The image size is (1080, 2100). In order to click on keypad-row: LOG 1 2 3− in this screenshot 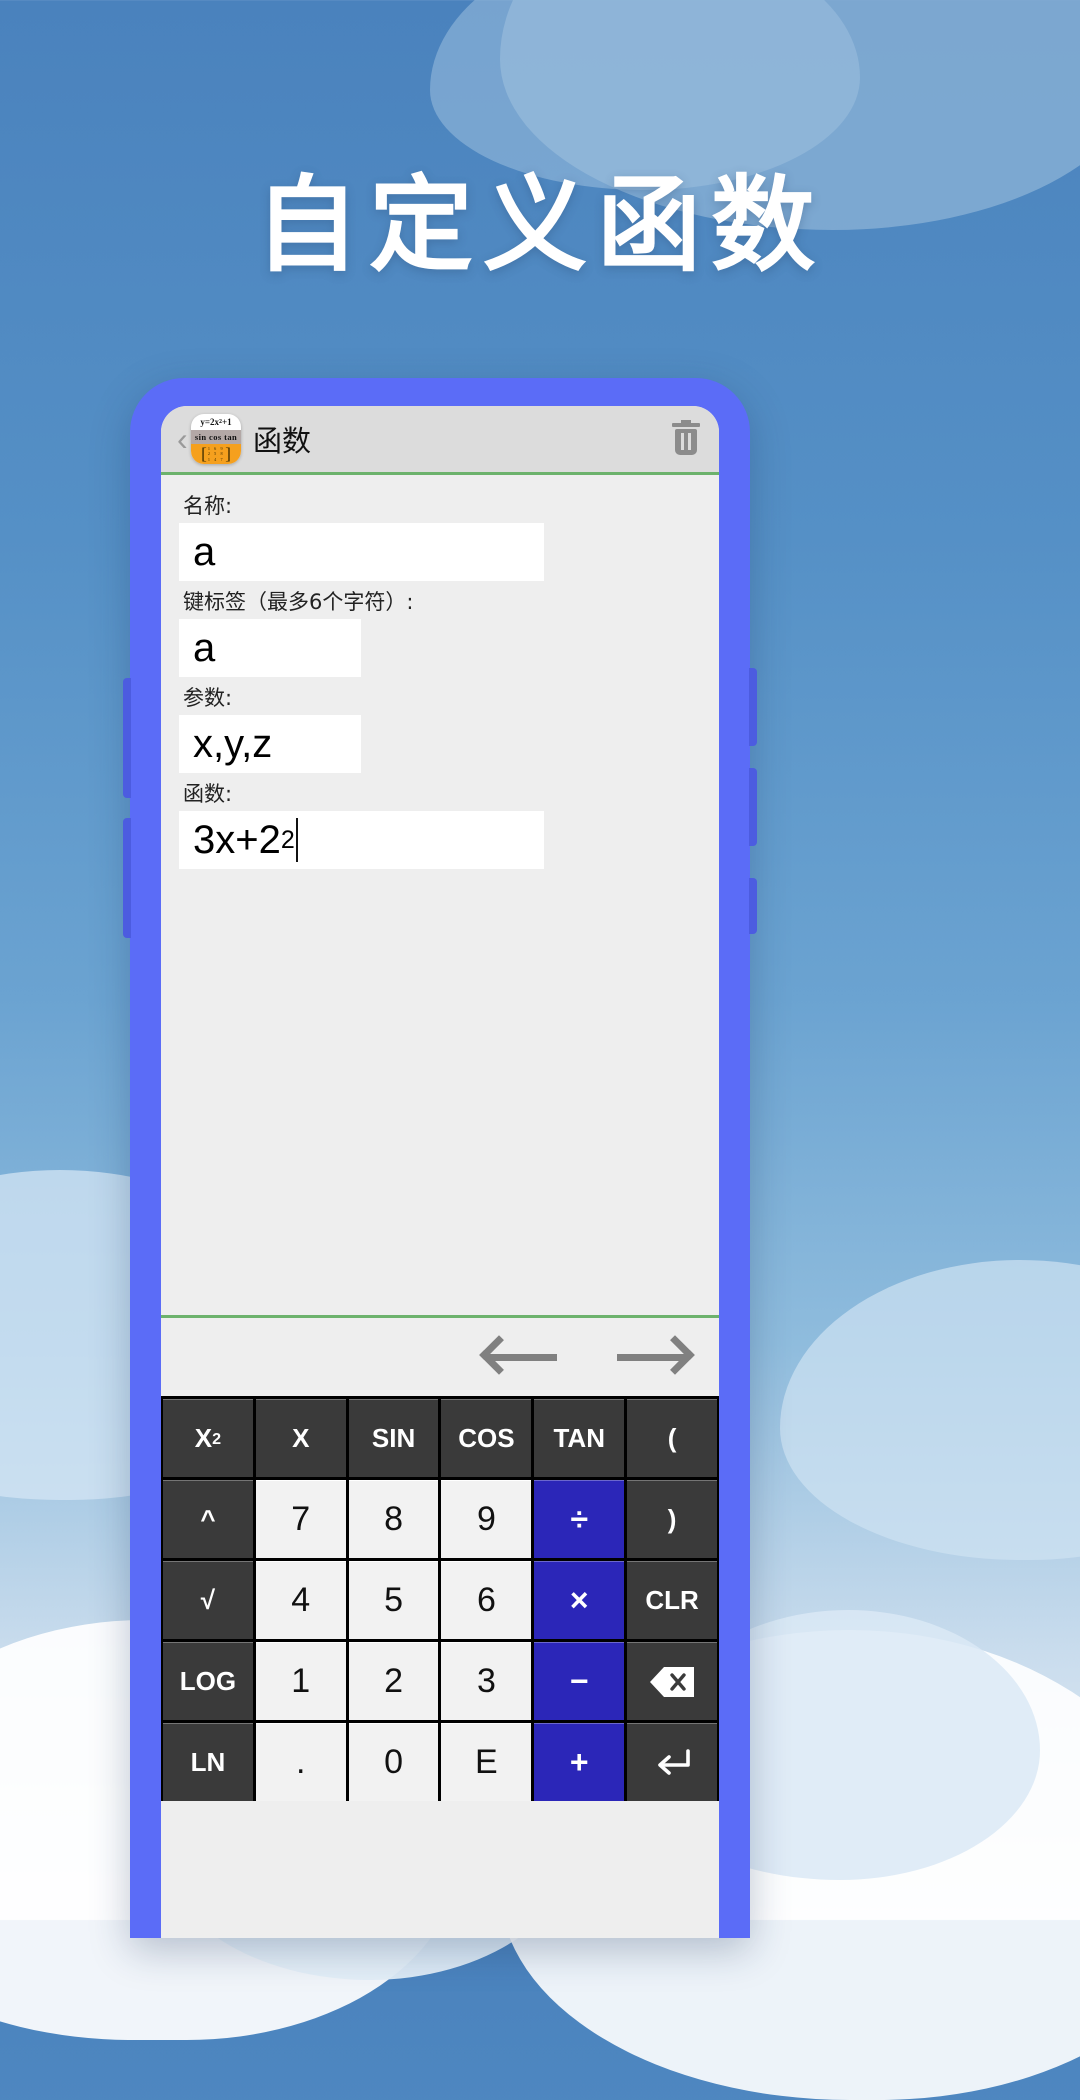, I will do `click(440, 1681)`.